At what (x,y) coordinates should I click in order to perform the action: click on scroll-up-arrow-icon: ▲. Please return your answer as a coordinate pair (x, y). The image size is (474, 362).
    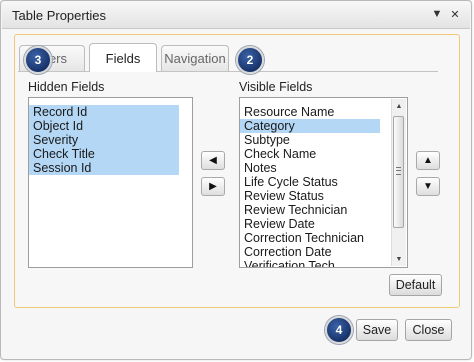
    Looking at the image, I should click on (399, 106).